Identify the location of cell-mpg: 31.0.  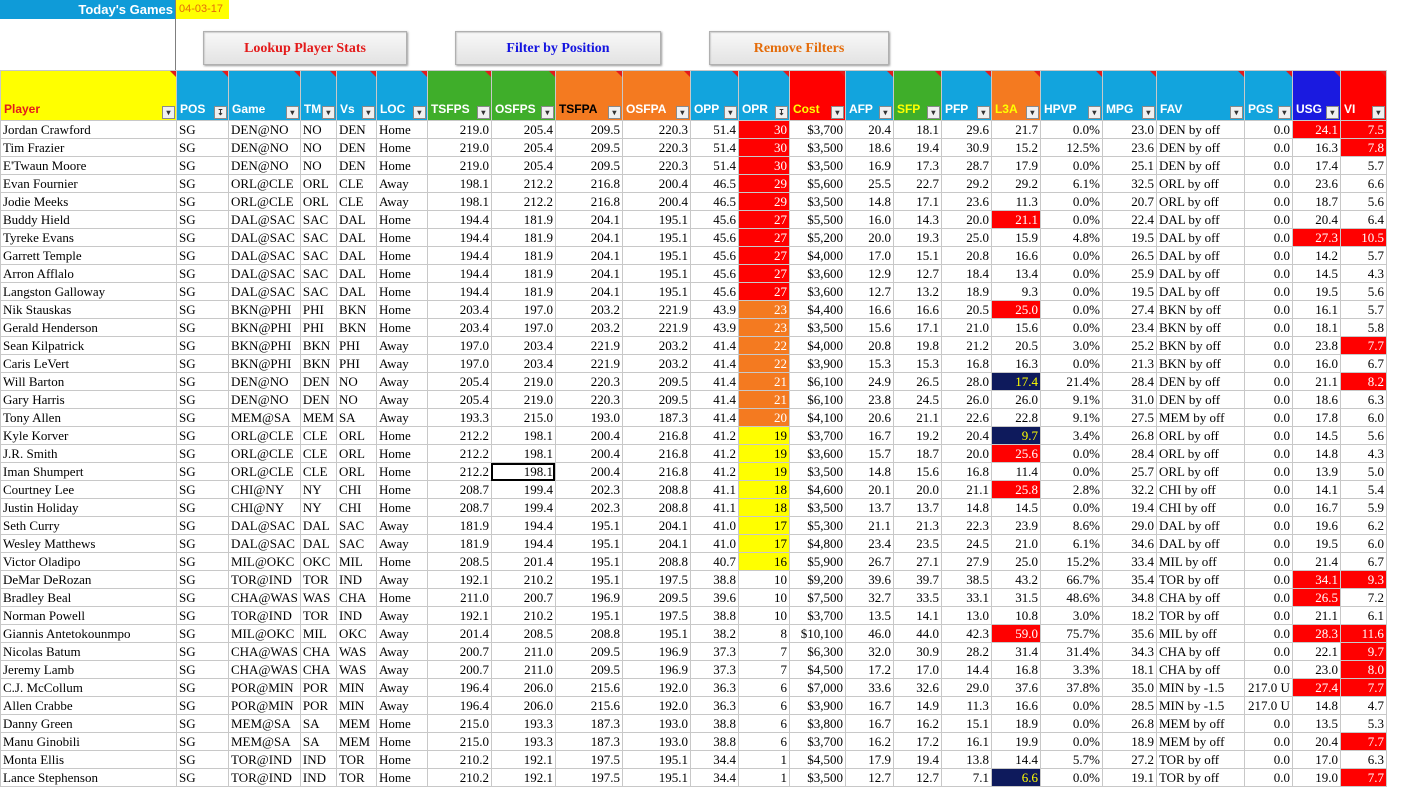
(1129, 399).